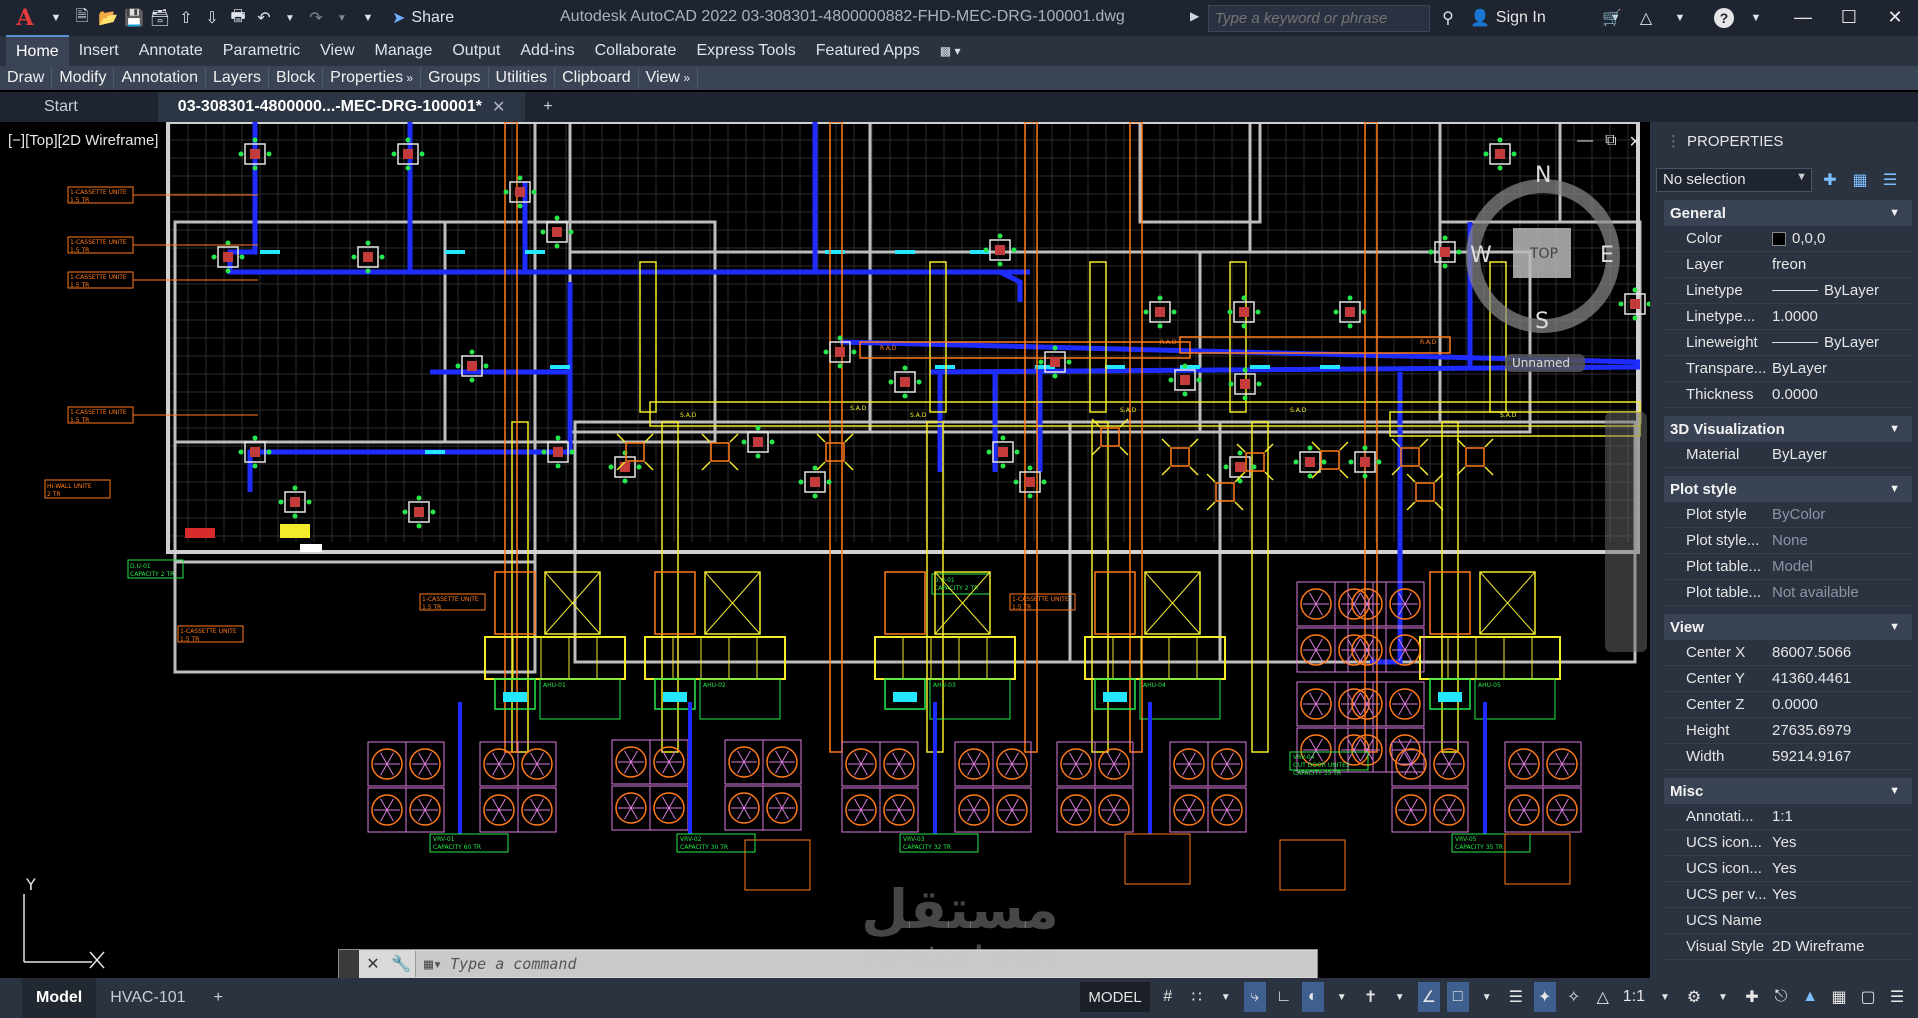  What do you see at coordinates (1788, 627) in the screenshot?
I see `section-header: View ▼` at bounding box center [1788, 627].